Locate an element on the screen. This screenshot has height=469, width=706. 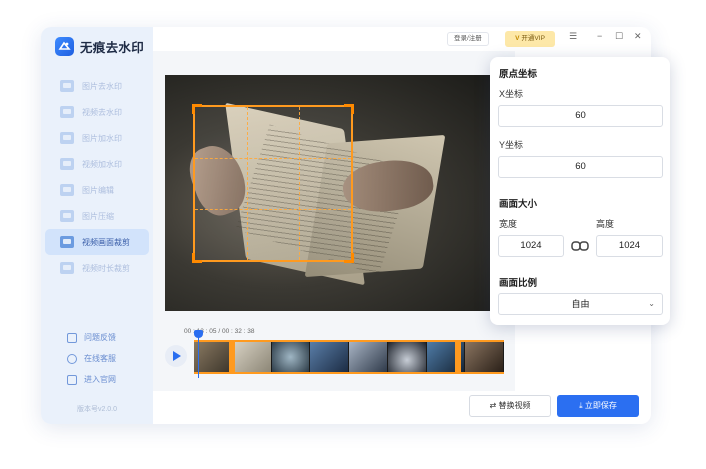
sidebar-item-label: 视频画面裁剪 is located at coordinates (106, 242).